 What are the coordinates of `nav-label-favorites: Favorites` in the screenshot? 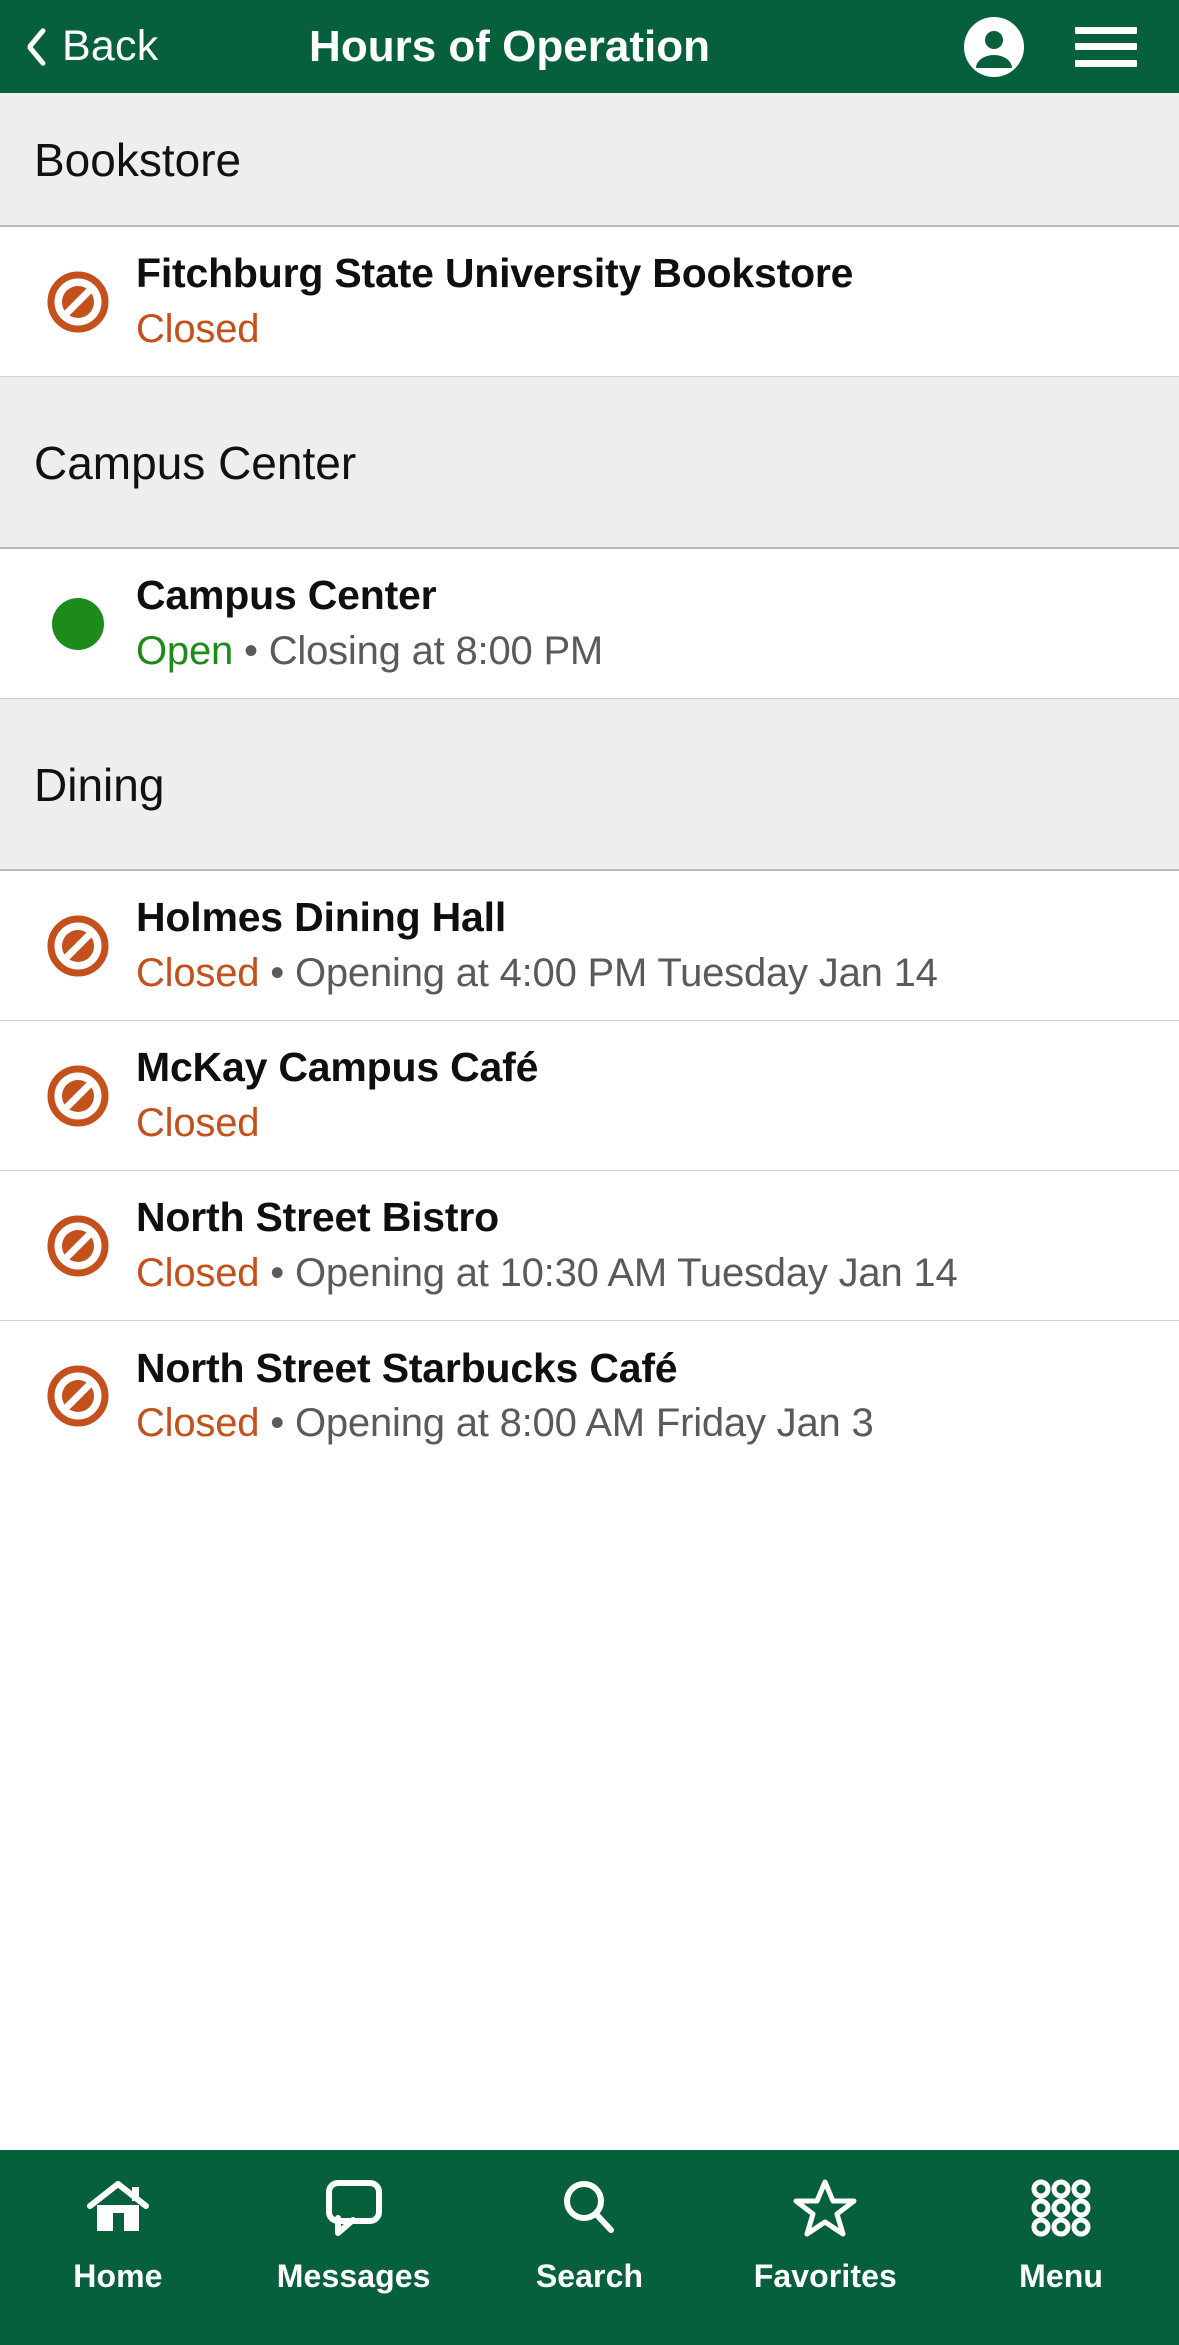 It's located at (825, 2276).